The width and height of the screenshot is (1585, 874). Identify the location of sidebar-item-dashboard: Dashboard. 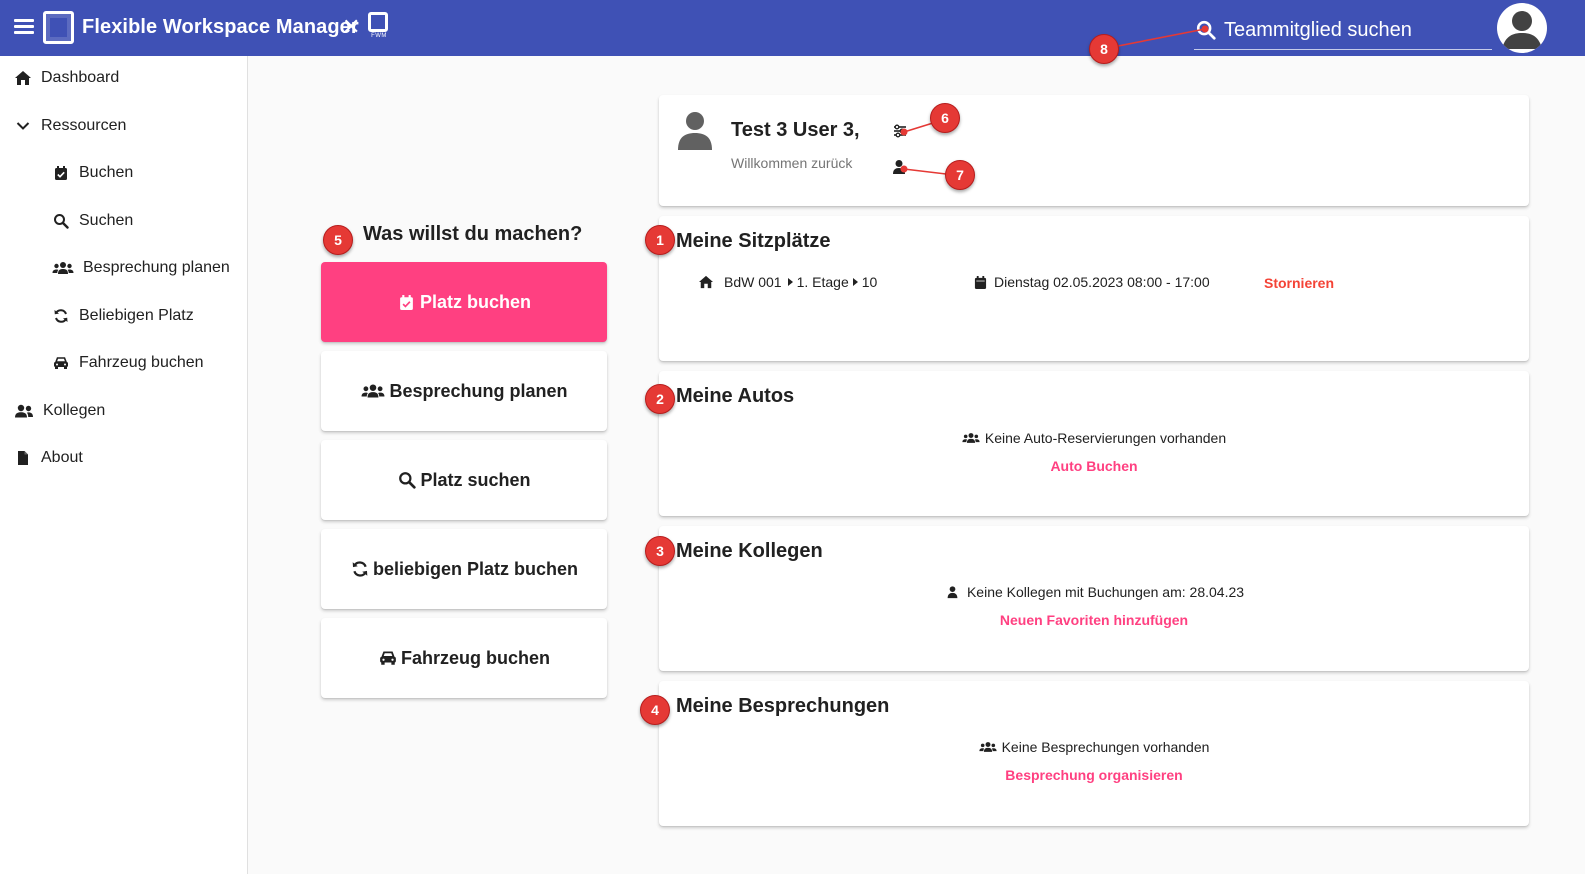
(123, 78).